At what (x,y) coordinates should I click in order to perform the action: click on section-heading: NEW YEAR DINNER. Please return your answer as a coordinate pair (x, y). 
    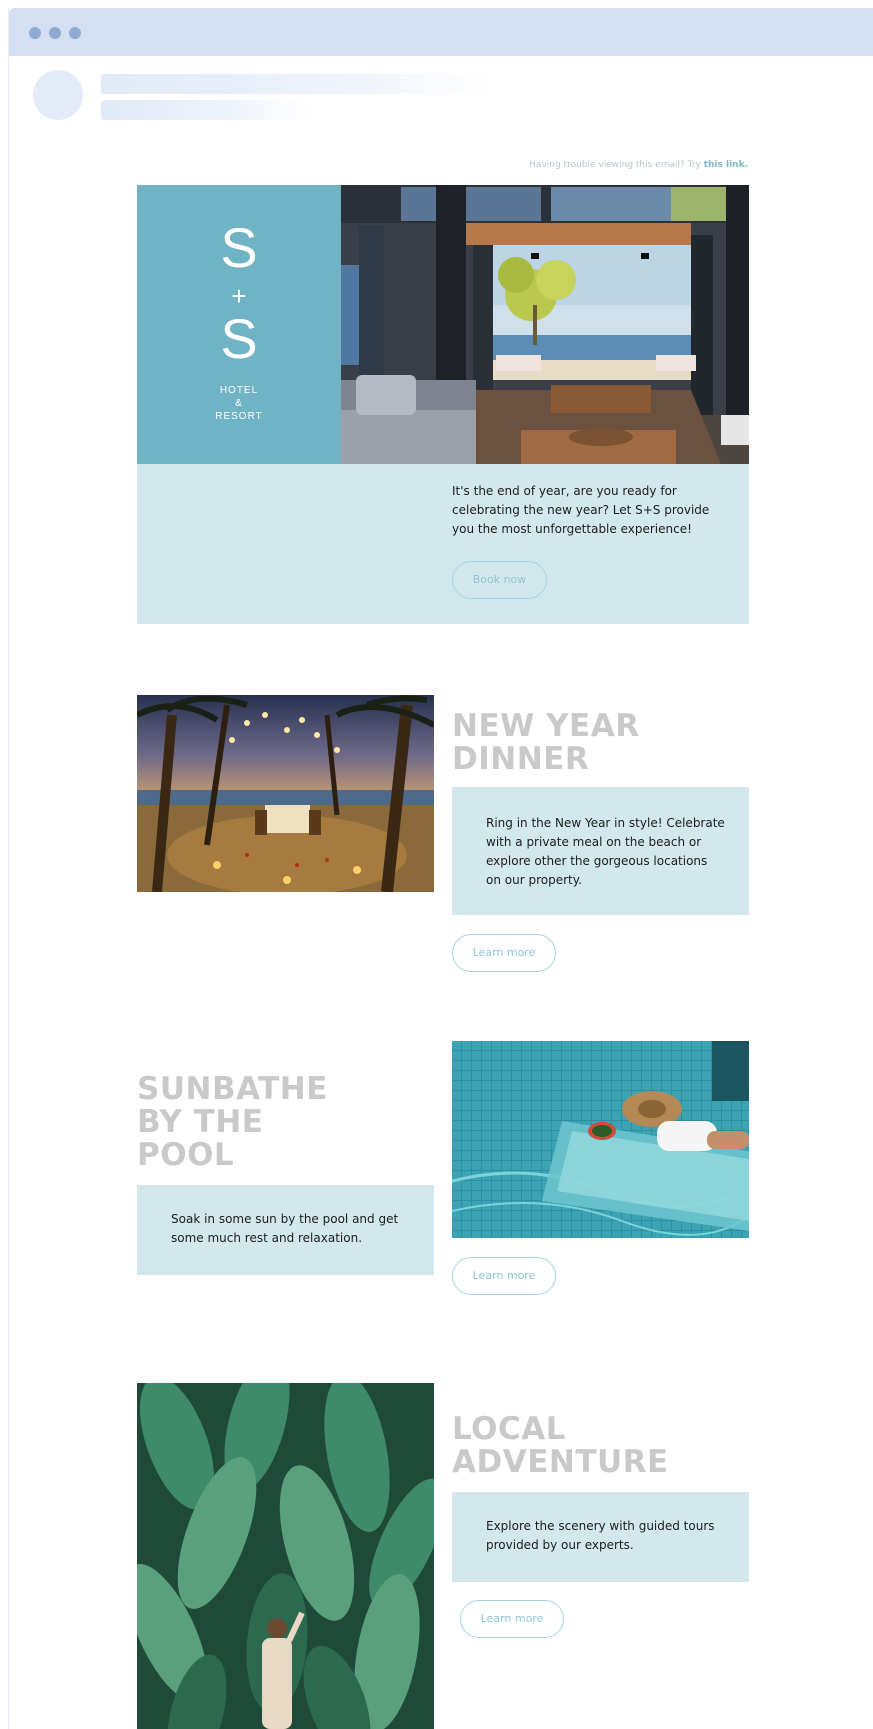
    Looking at the image, I should click on (546, 743).